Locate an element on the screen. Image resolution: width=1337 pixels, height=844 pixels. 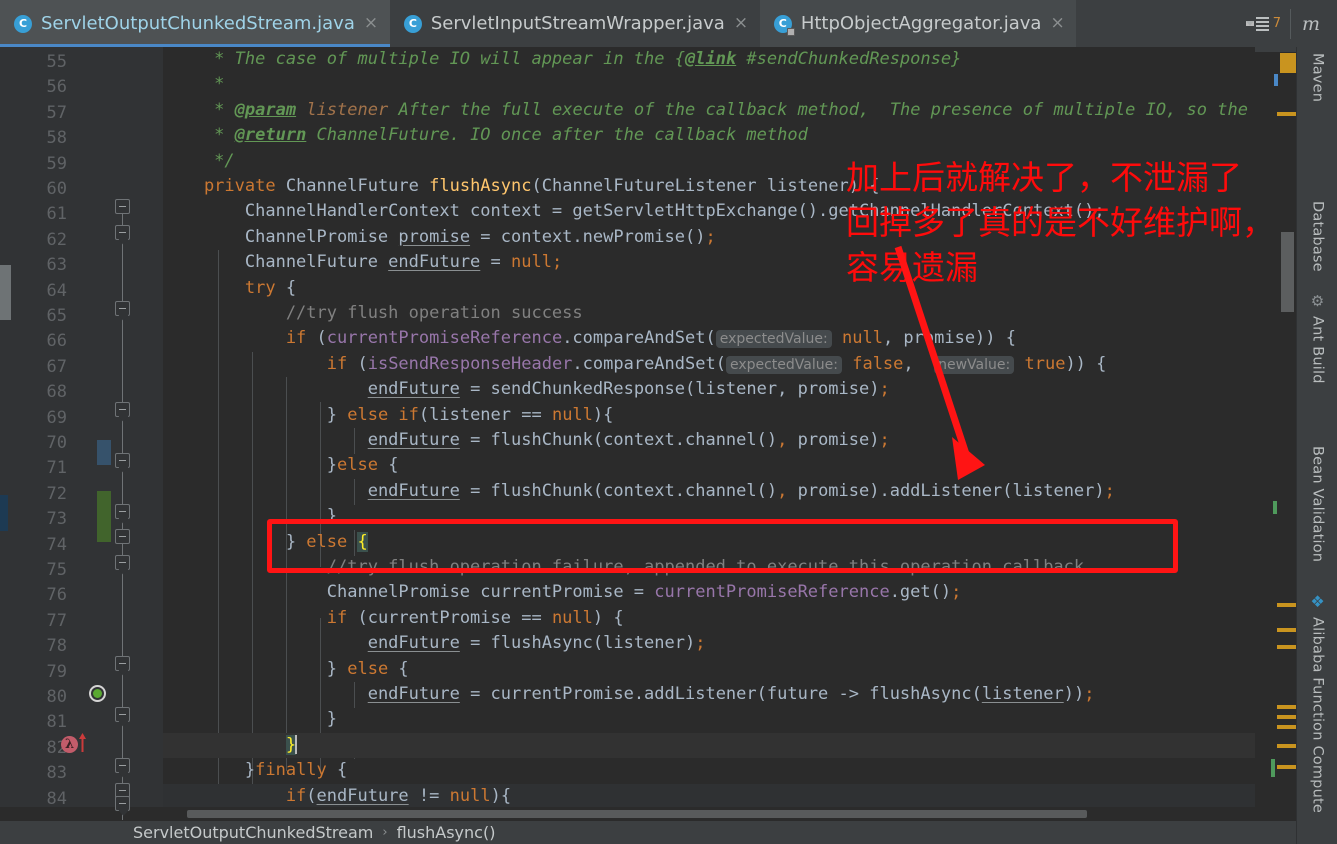
line-number: 61 is located at coordinates (56, 214).